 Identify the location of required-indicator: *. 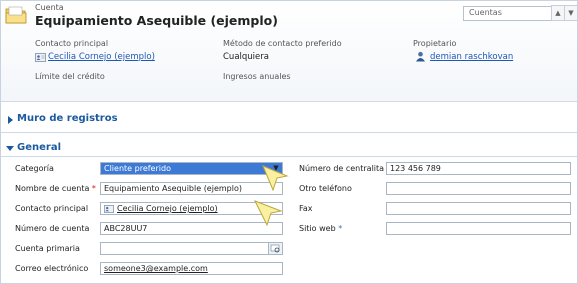
(93, 188).